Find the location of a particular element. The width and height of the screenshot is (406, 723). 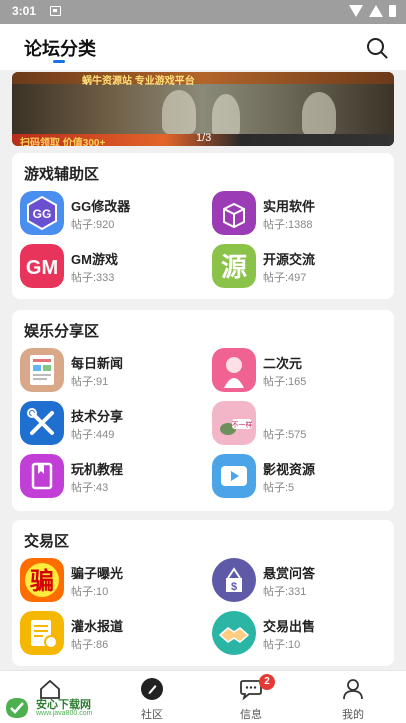

gg-icon: GG is located at coordinates (42, 213).